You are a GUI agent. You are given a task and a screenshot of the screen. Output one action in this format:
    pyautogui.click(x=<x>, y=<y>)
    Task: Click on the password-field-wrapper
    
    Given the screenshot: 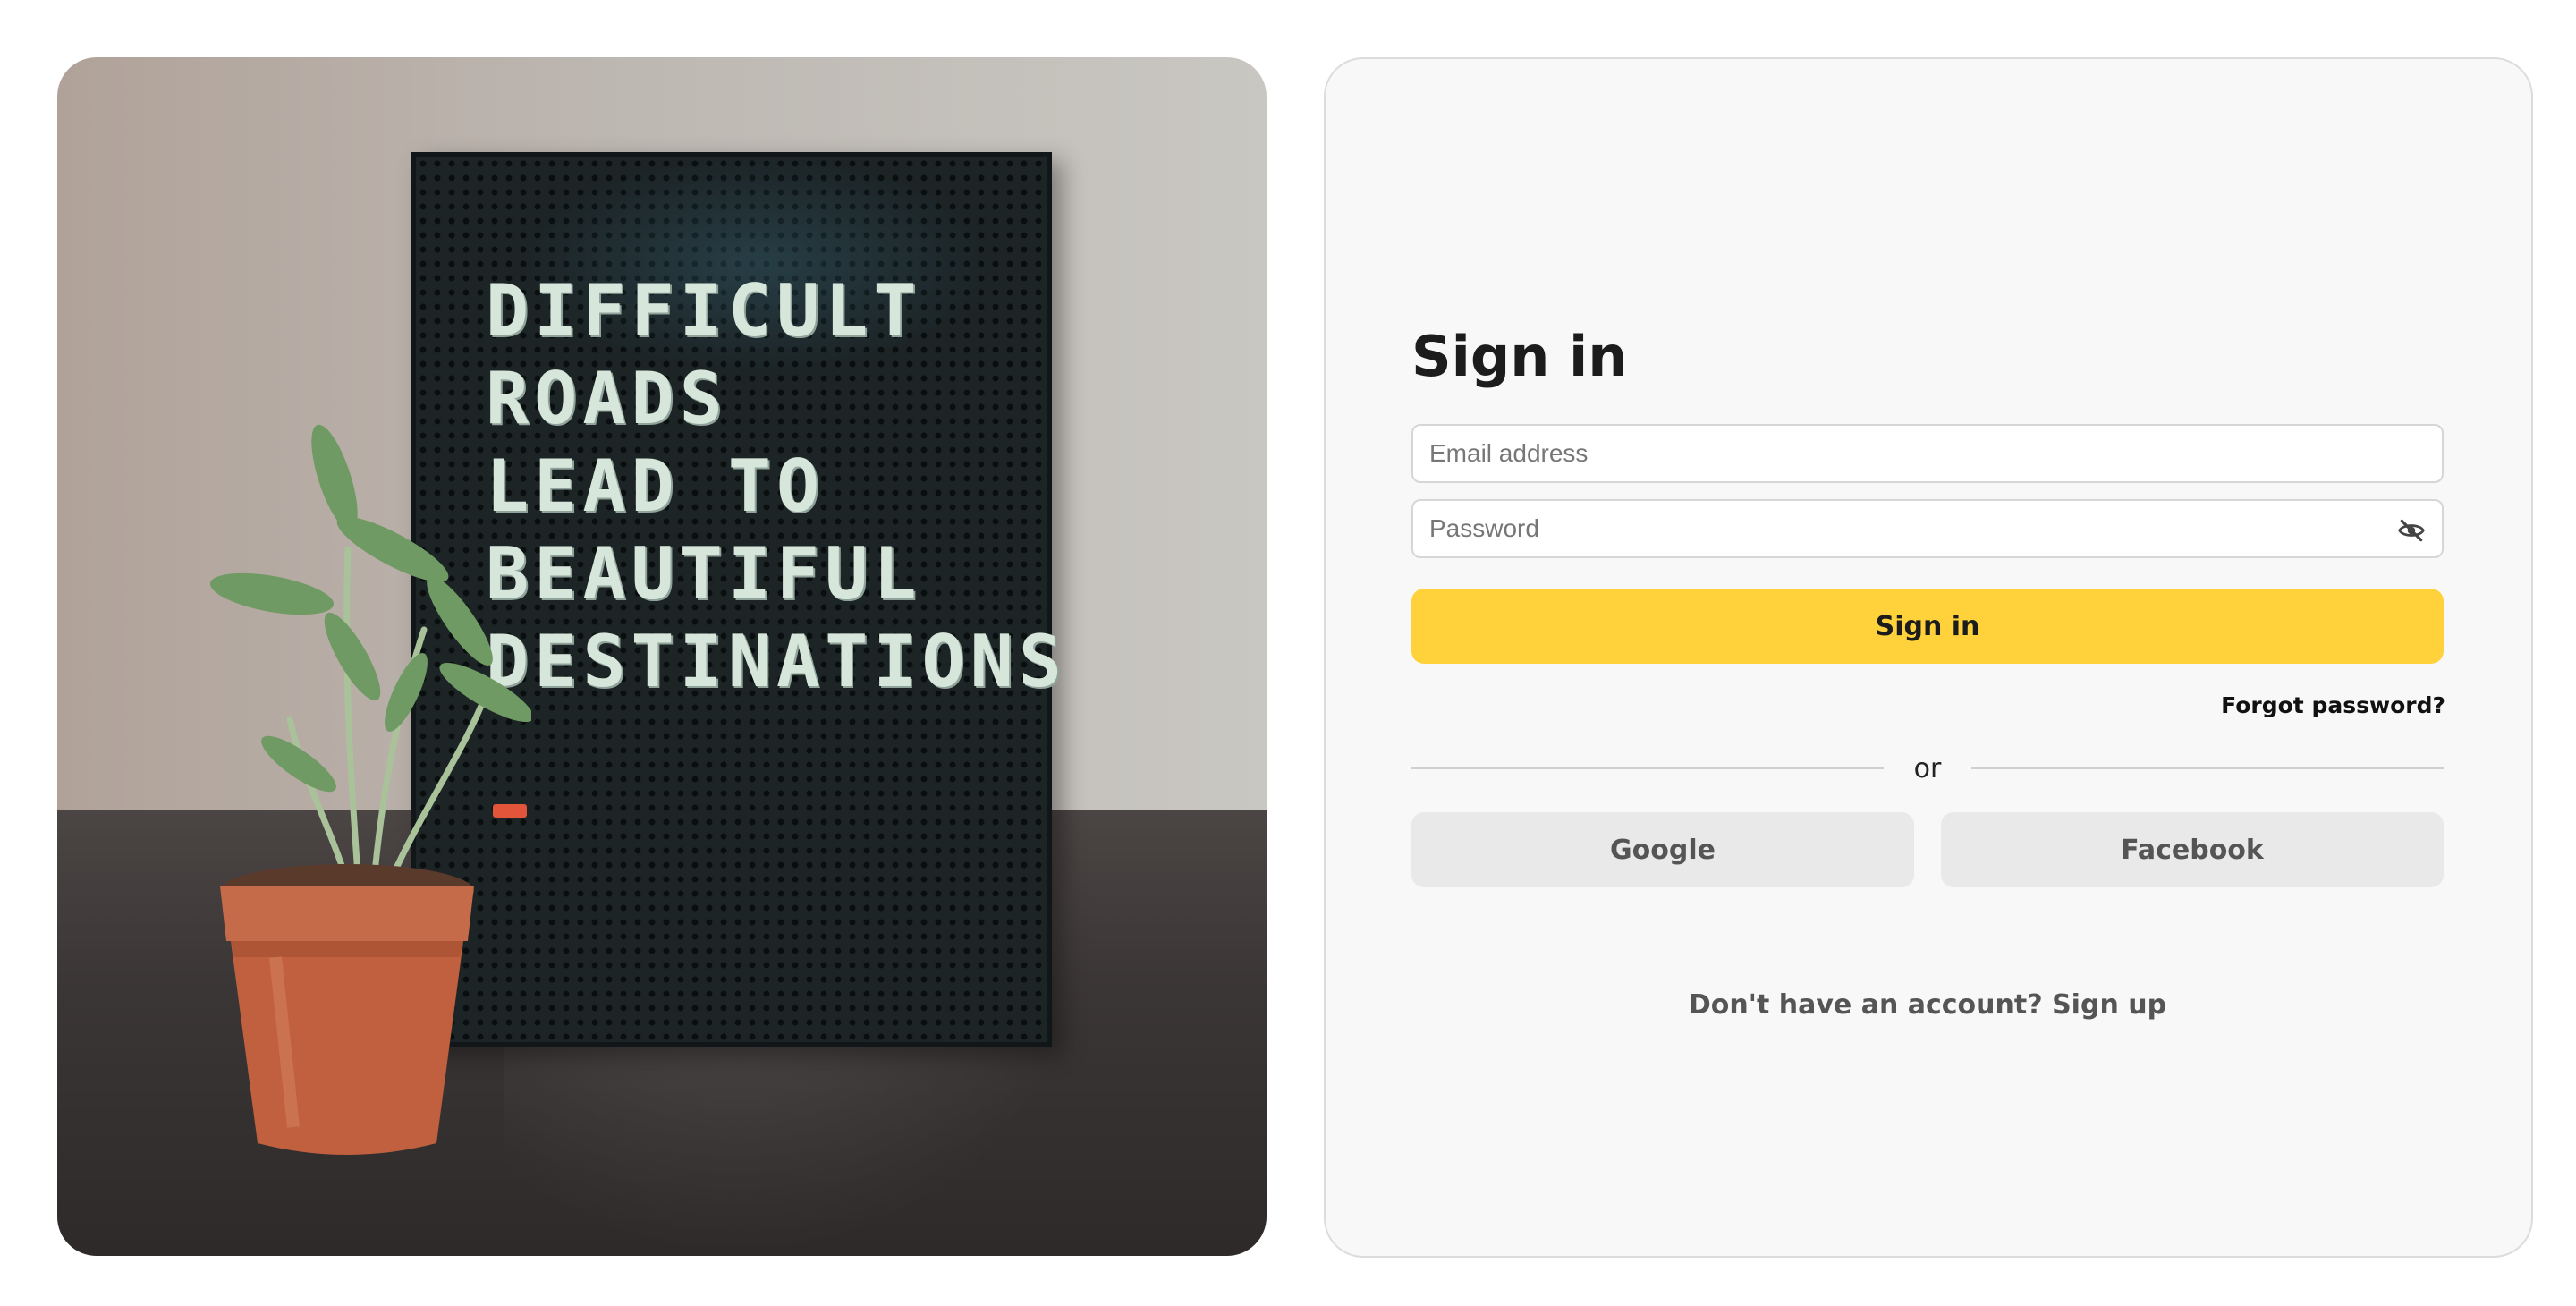 What is the action you would take?
    pyautogui.click(x=1927, y=528)
    